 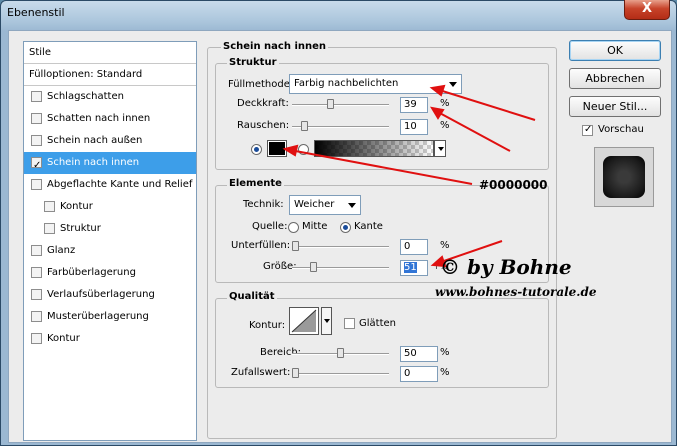 What do you see at coordinates (513, 185) in the screenshot?
I see `color-code-annotation: #0000000` at bounding box center [513, 185].